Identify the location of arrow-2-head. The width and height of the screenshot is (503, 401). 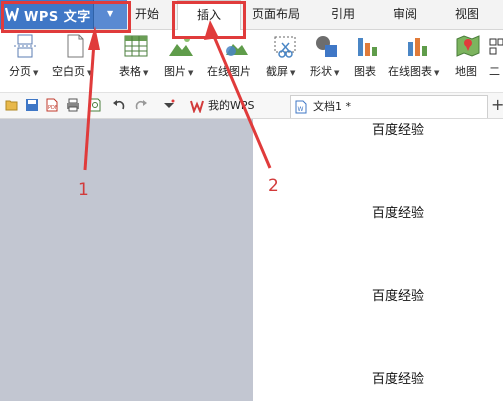
(211, 30).